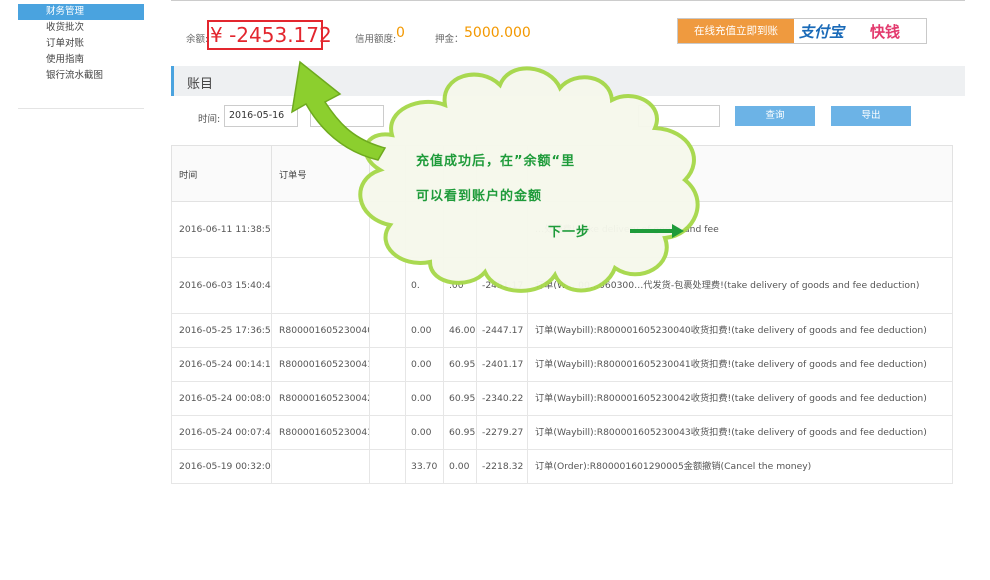  I want to click on ledger-title: 账目, so click(200, 84).